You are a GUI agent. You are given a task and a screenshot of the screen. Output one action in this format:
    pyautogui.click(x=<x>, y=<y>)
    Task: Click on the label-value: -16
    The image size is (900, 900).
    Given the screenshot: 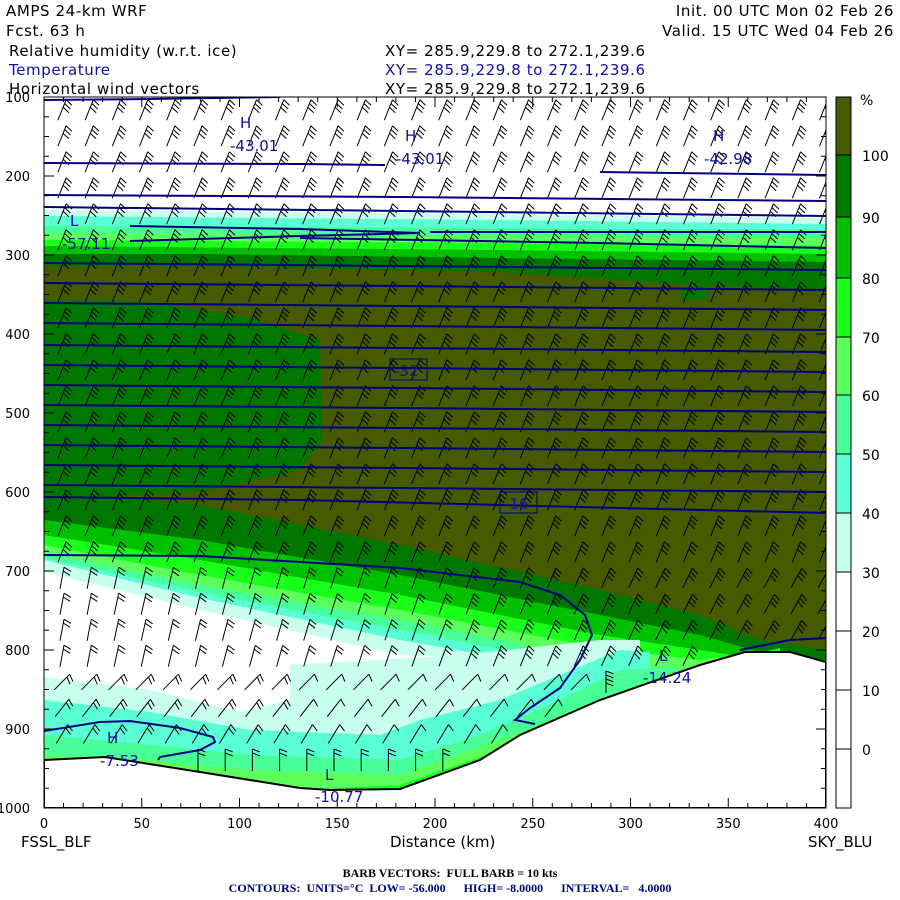 What is the action you would take?
    pyautogui.click(x=516, y=504)
    